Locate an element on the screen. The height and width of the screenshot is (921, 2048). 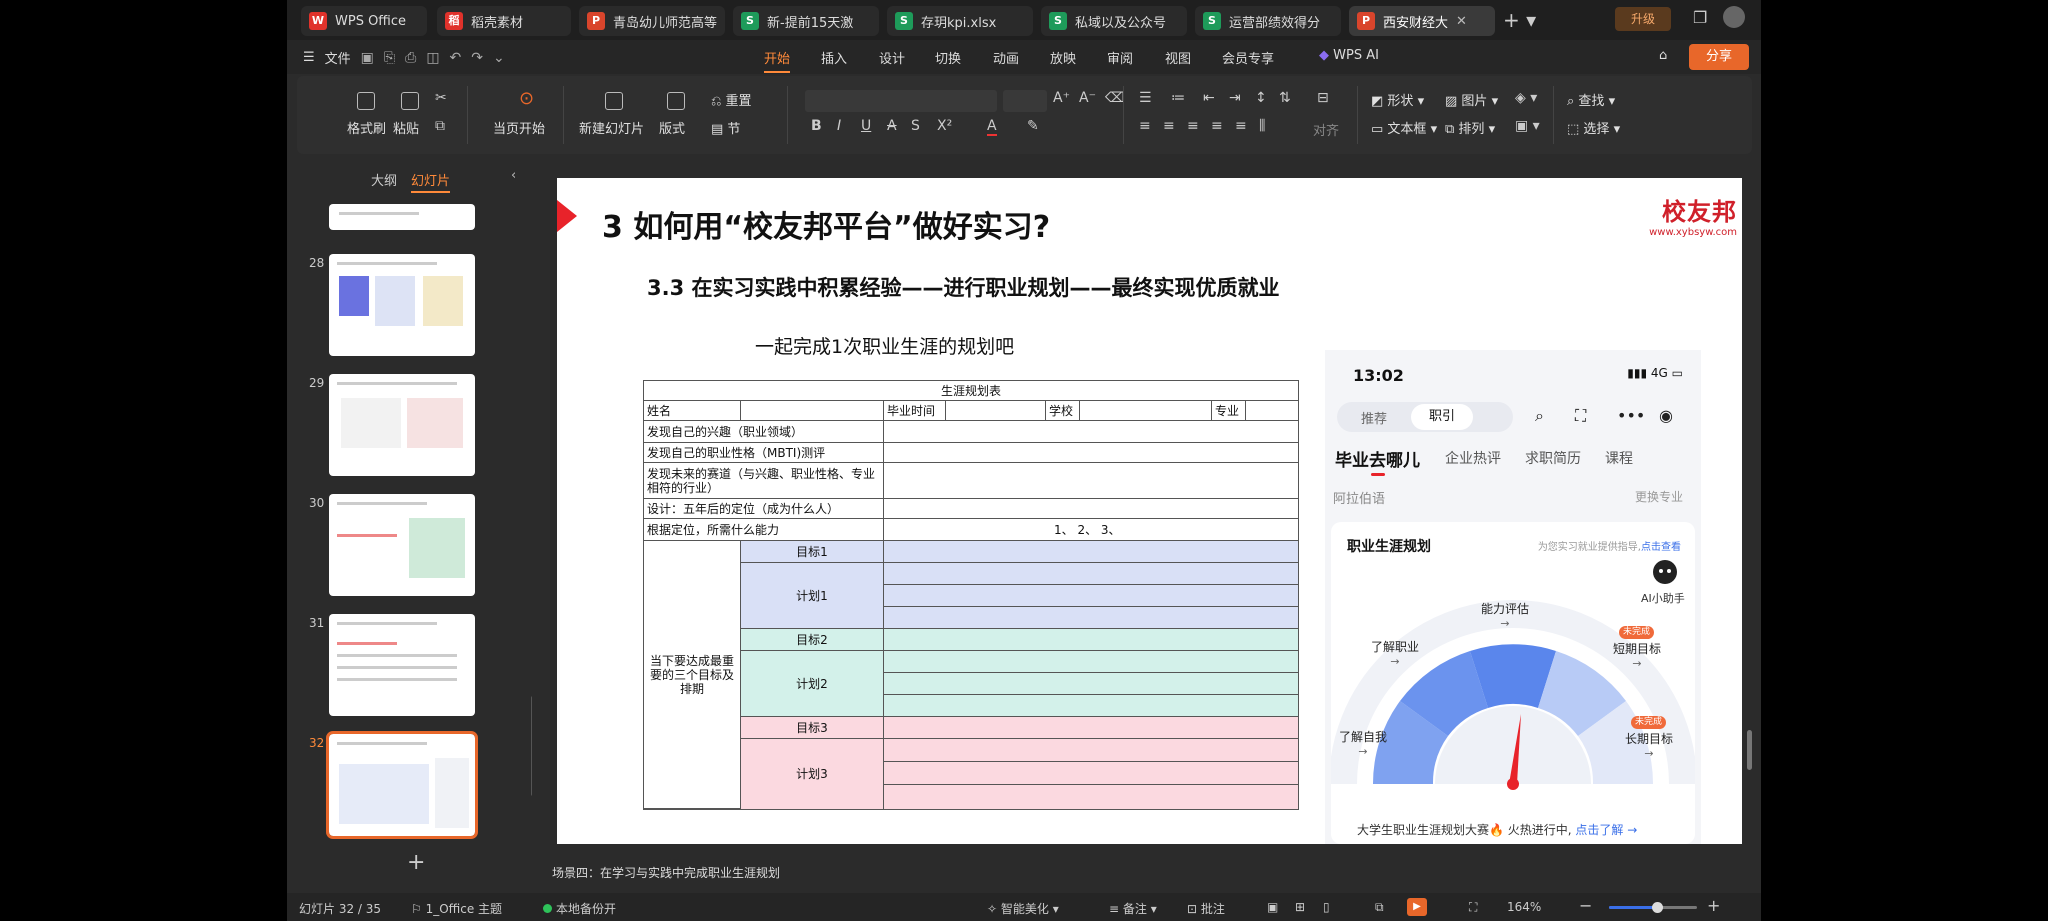
preview-icon: ◫ is located at coordinates (432, 58).